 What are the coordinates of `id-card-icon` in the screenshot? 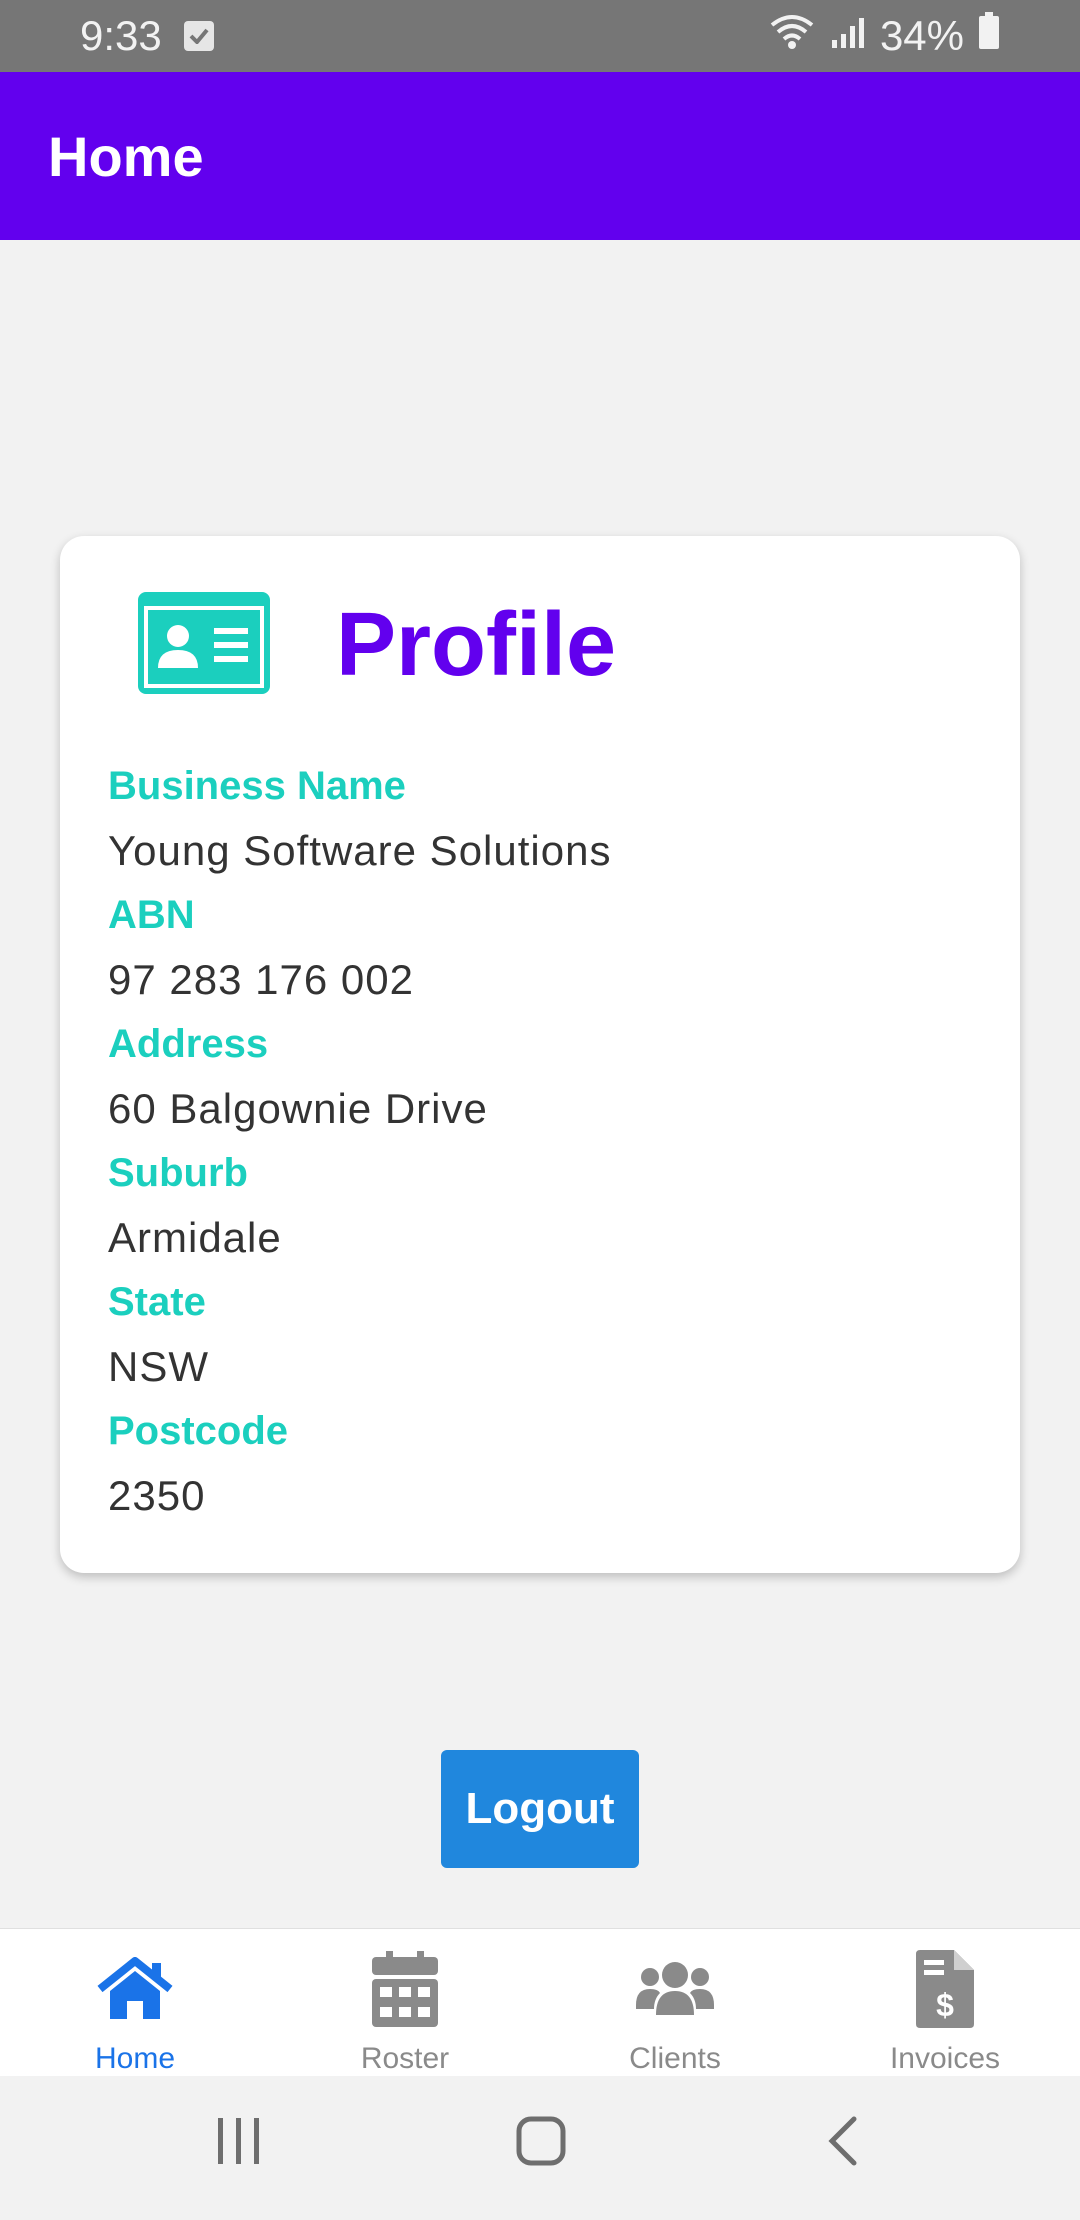 It's located at (204, 645).